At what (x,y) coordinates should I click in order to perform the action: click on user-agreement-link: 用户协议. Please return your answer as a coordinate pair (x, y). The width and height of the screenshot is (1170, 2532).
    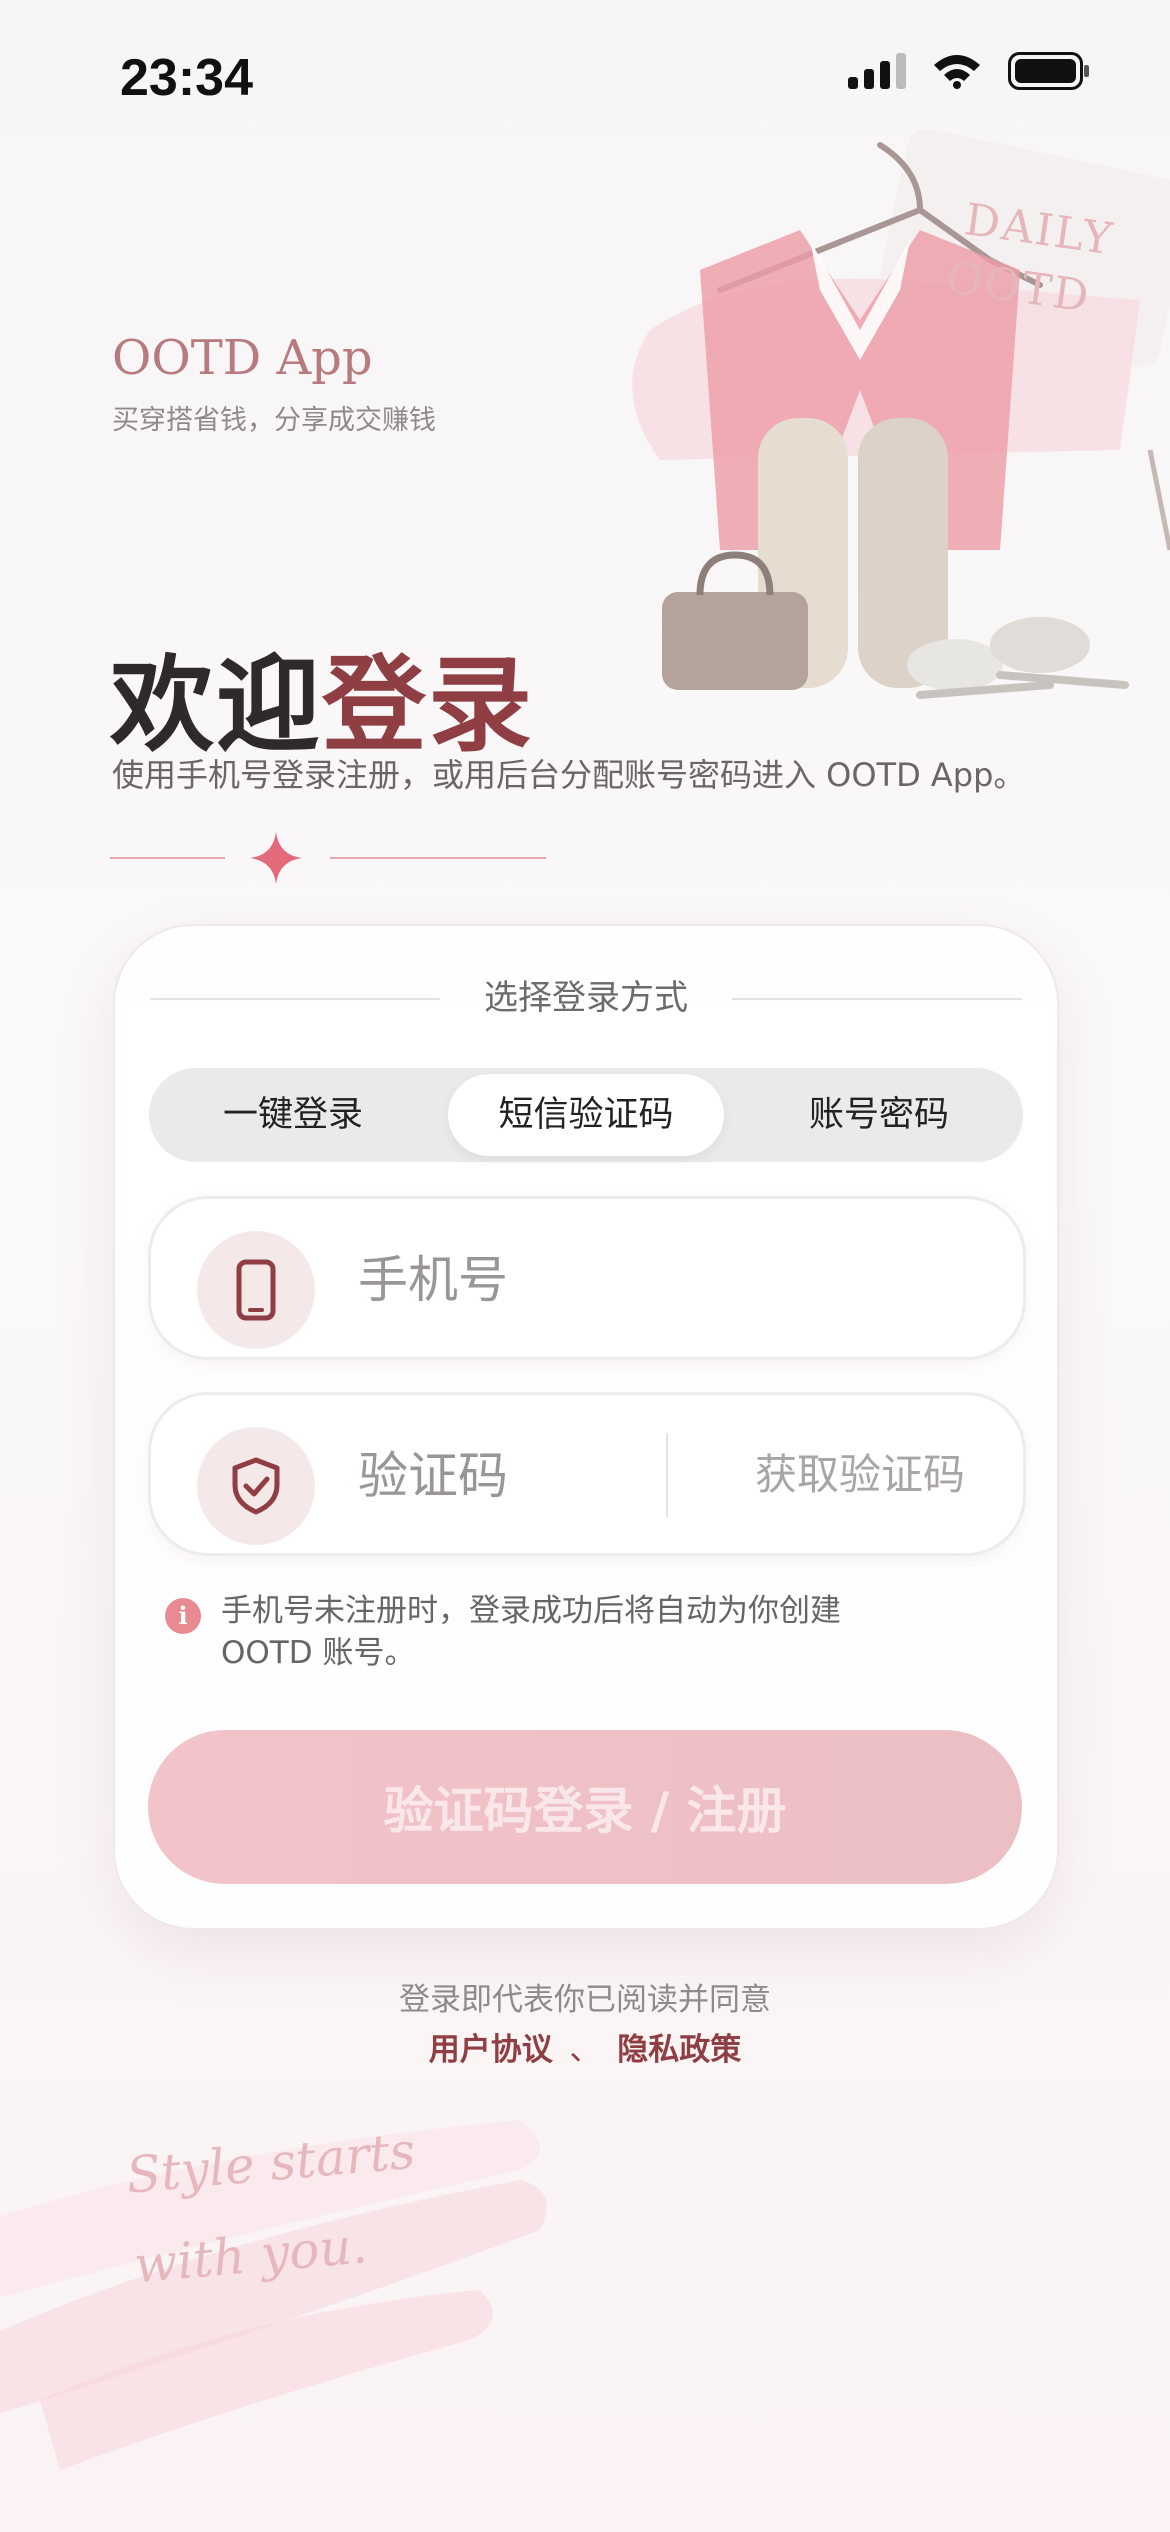
    Looking at the image, I should click on (491, 2050).